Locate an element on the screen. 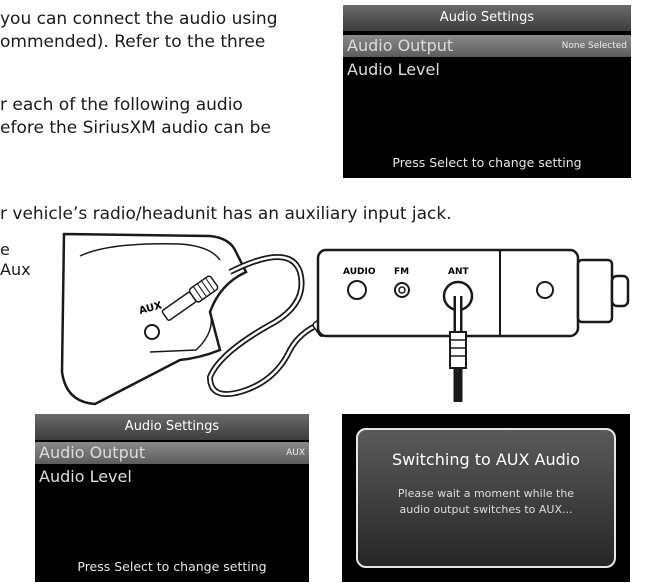  intro-line-1: you can connect the audio using is located at coordinates (139, 19).